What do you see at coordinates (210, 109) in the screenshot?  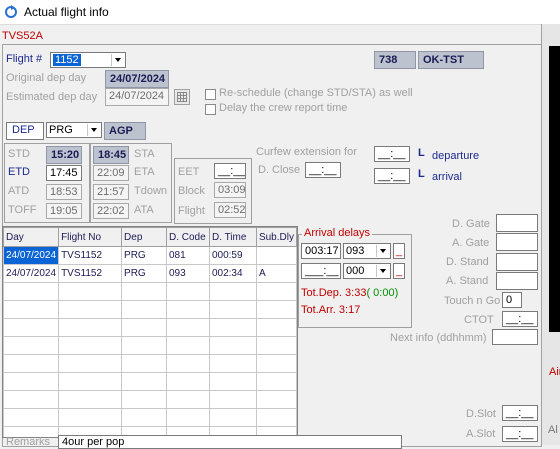 I see `delay-report-checkbox` at bounding box center [210, 109].